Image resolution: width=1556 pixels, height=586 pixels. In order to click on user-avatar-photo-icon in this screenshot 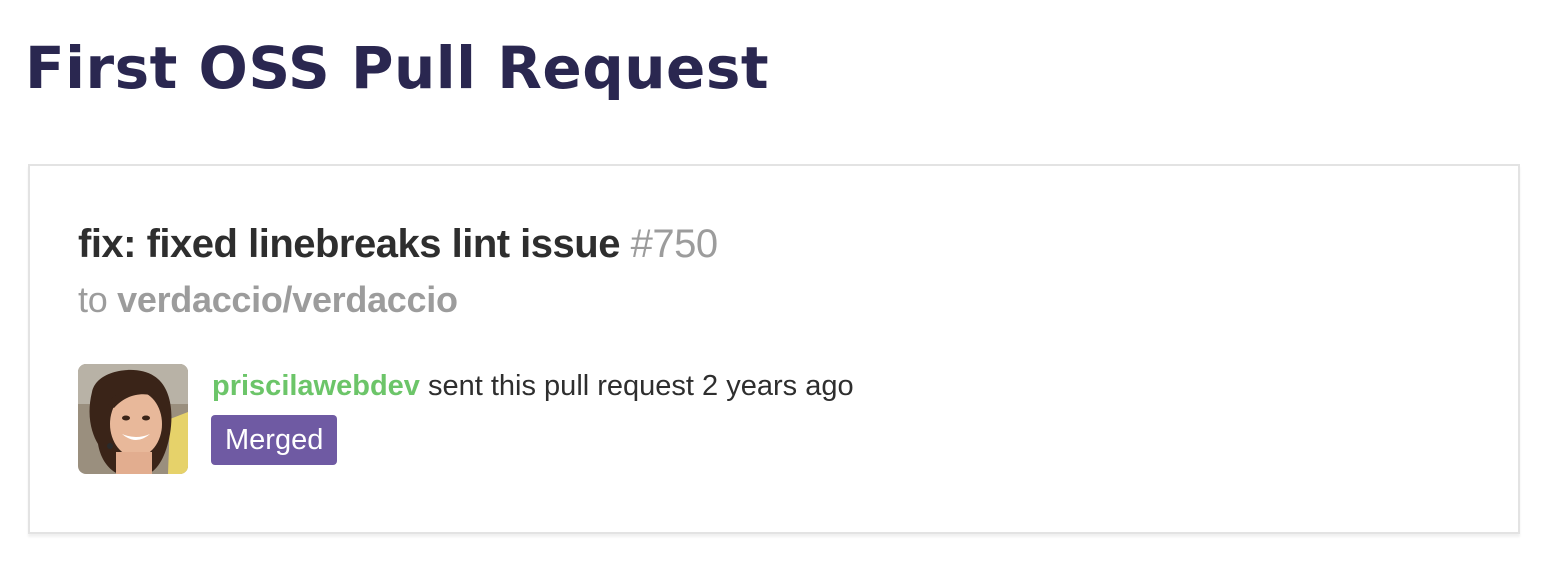, I will do `click(133, 419)`.